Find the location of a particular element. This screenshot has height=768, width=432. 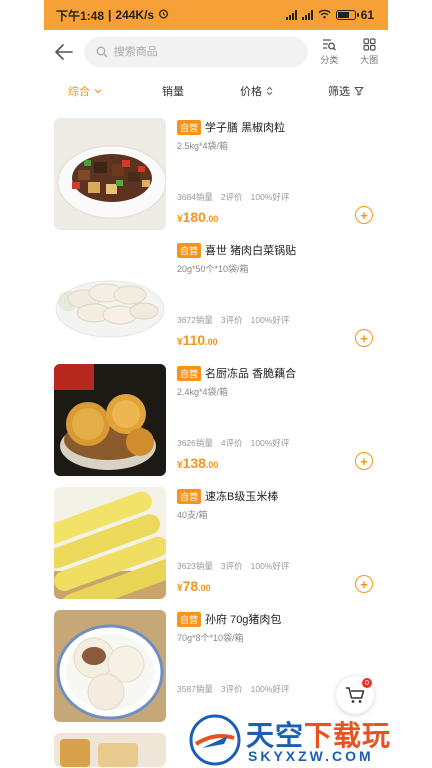

product-spec: 2.4kg*4袋/箱 is located at coordinates (203, 392).